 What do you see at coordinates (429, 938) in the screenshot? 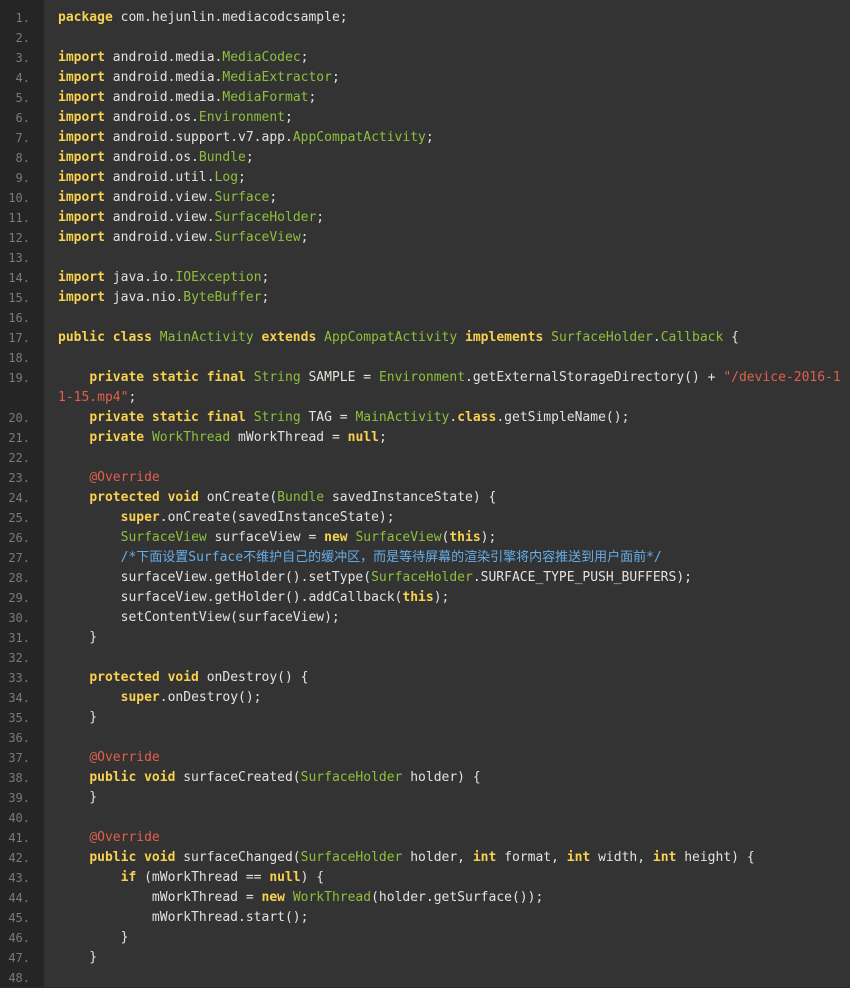
I see `code-line: 46. }` at bounding box center [429, 938].